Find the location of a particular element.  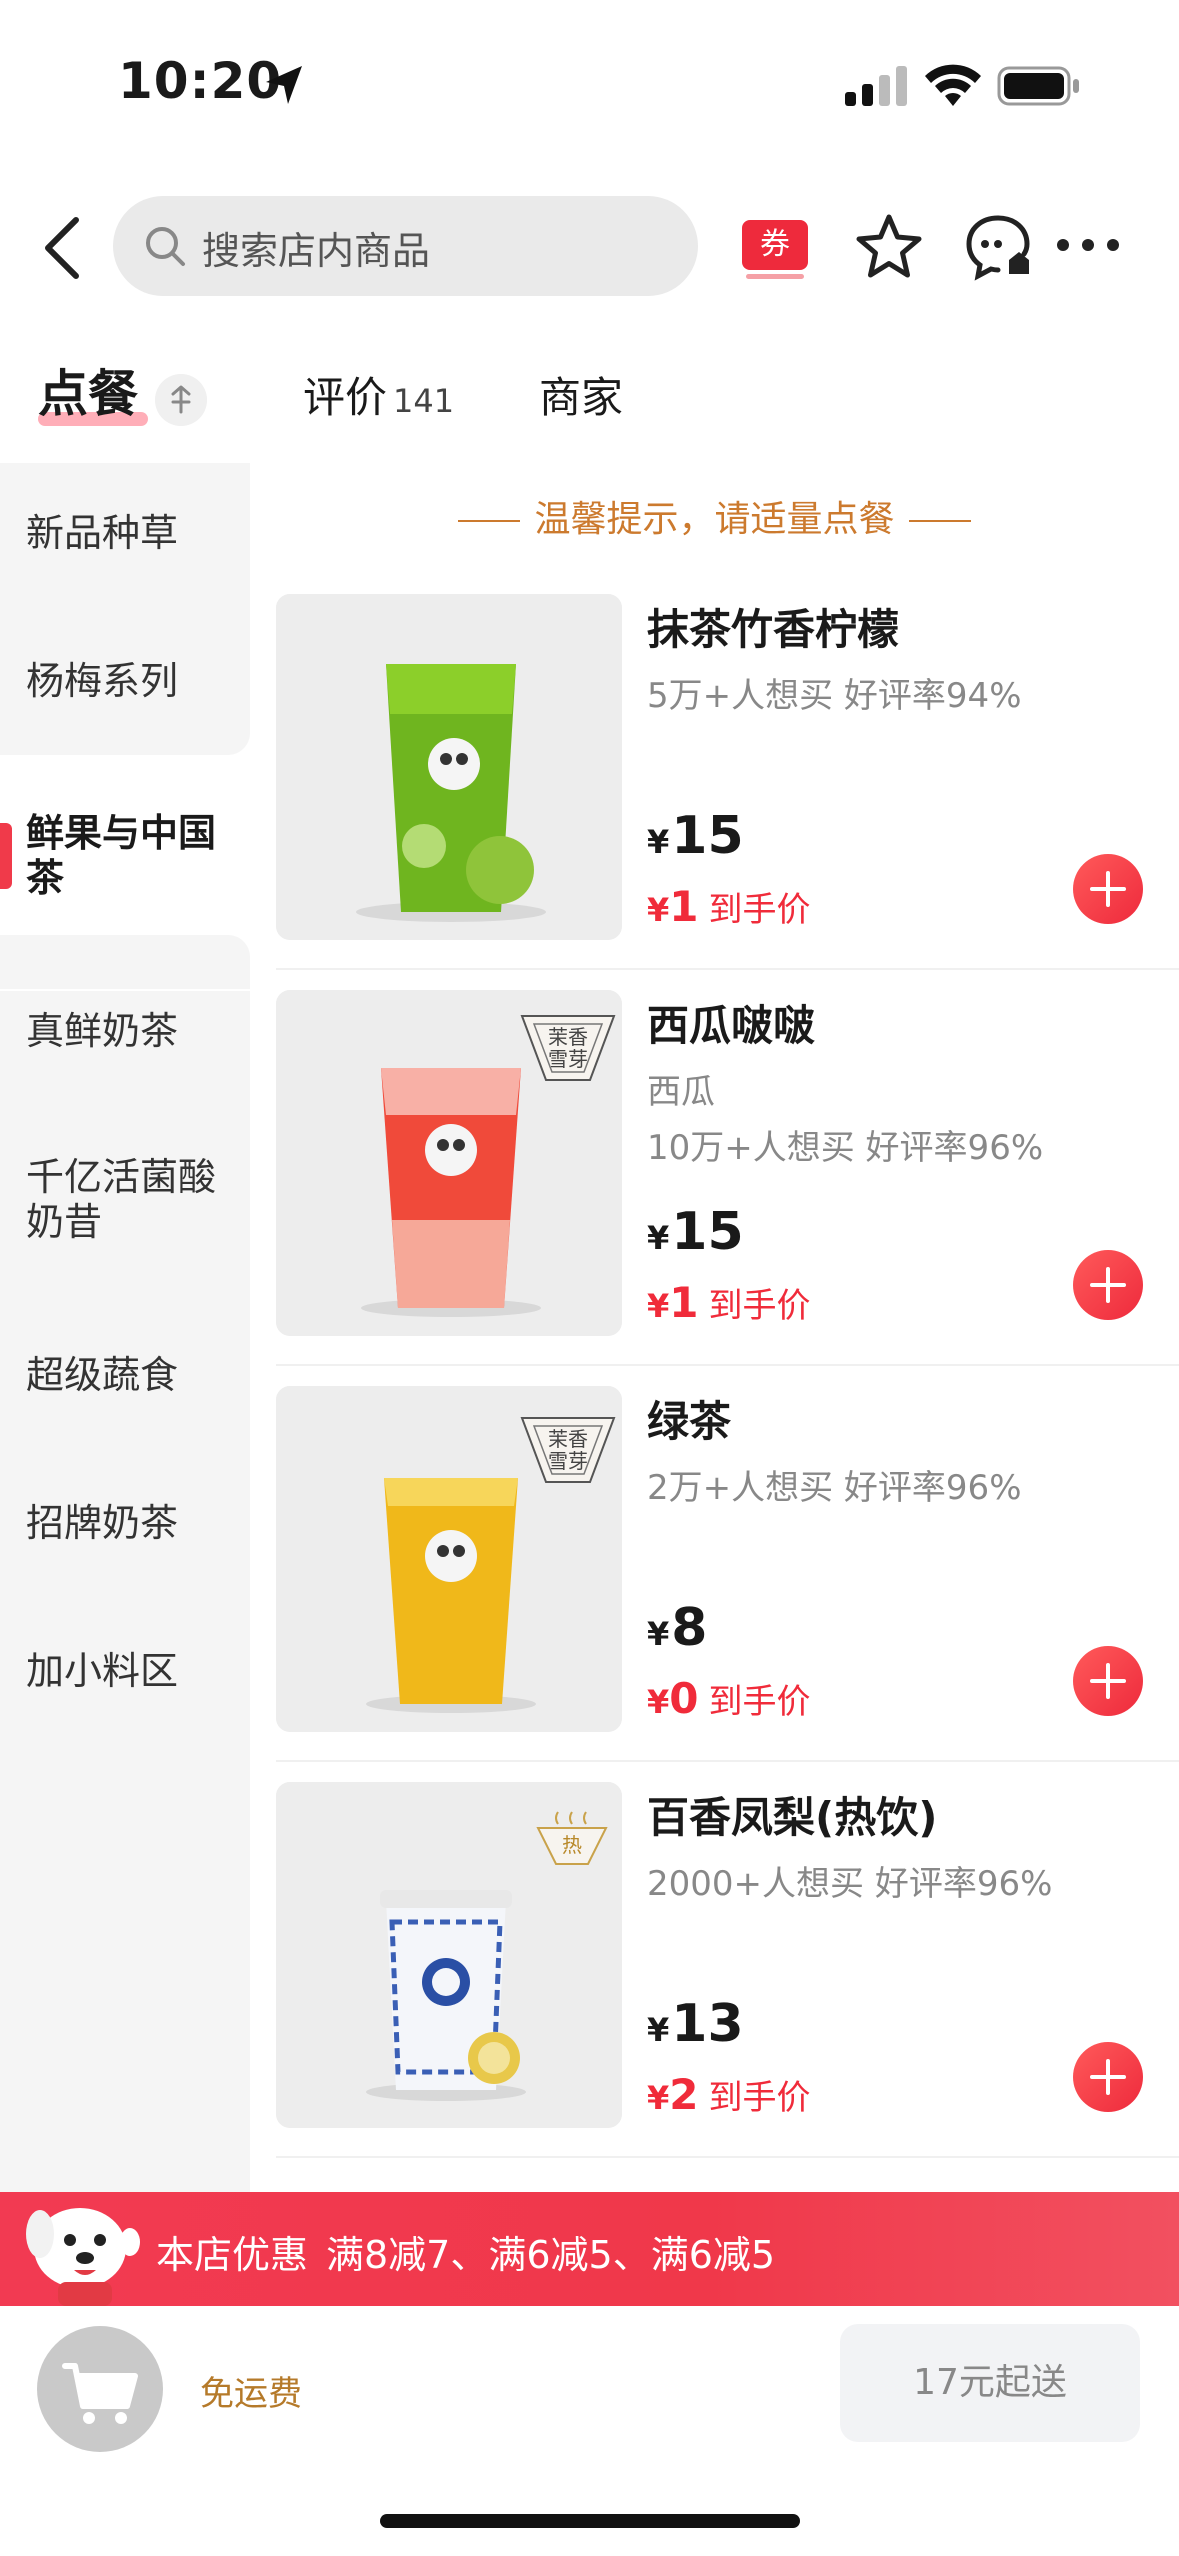

favorite-star-icon is located at coordinates (889, 247).